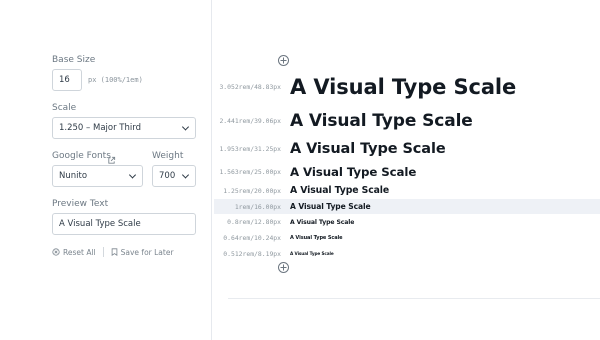  What do you see at coordinates (103, 252) in the screenshot?
I see `actions-divider` at bounding box center [103, 252].